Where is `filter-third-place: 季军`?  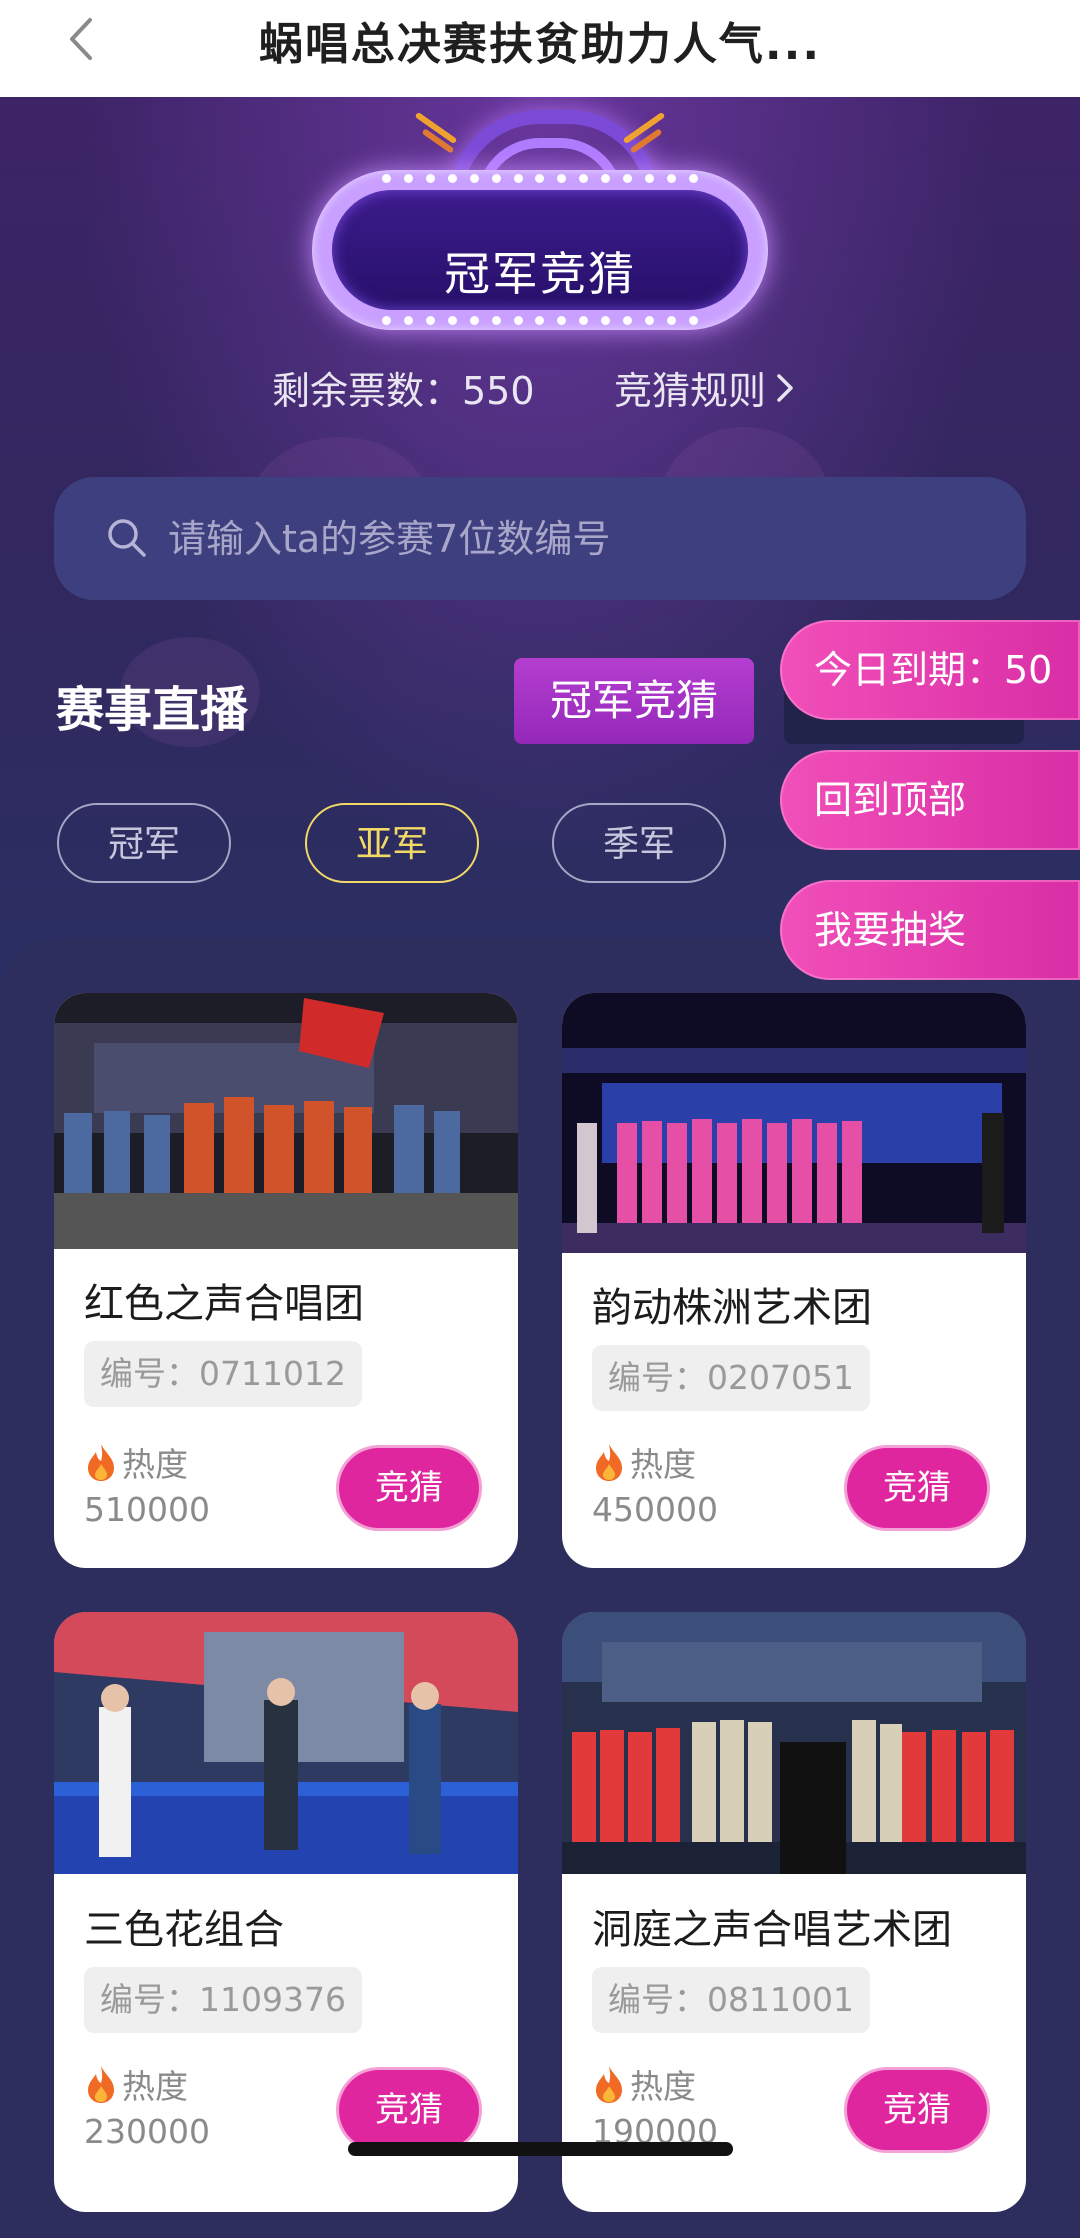
filter-third-place: 季军 is located at coordinates (639, 843).